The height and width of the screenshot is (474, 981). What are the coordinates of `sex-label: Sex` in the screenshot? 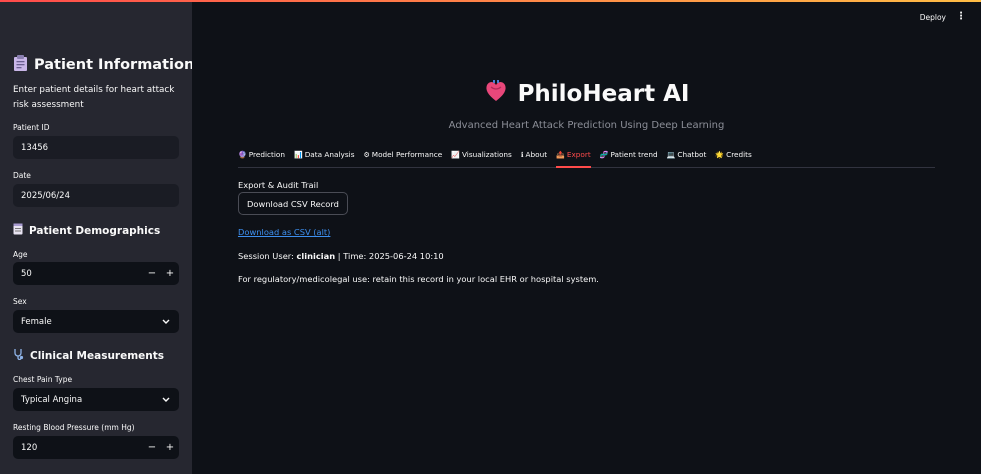 It's located at (20, 301).